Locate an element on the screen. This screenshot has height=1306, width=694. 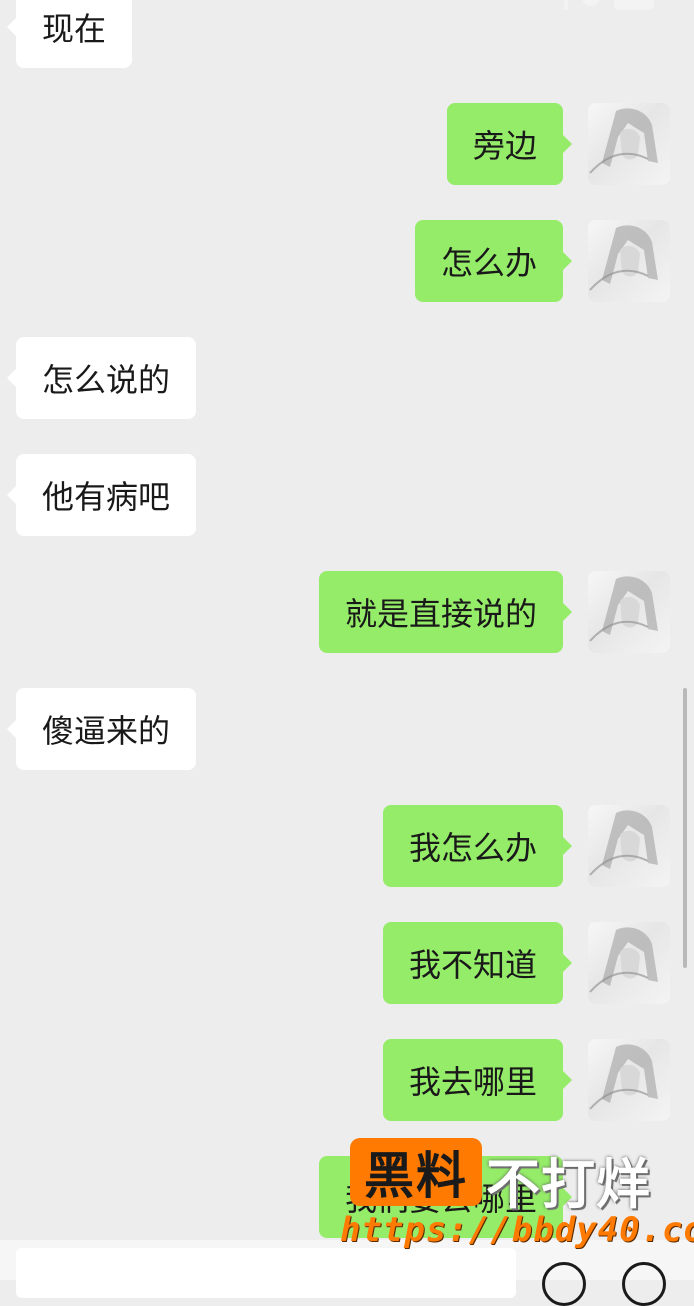
message-text: 他有病吧 is located at coordinates (106, 497).